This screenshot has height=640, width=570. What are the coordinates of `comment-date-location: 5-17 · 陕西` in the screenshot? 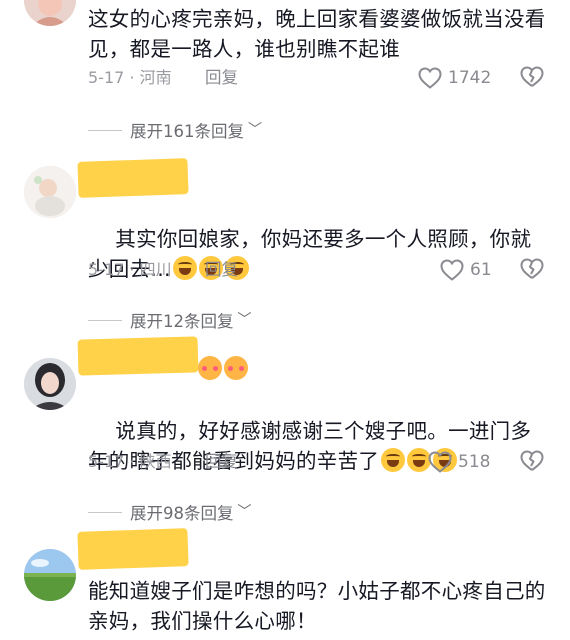 It's located at (130, 461).